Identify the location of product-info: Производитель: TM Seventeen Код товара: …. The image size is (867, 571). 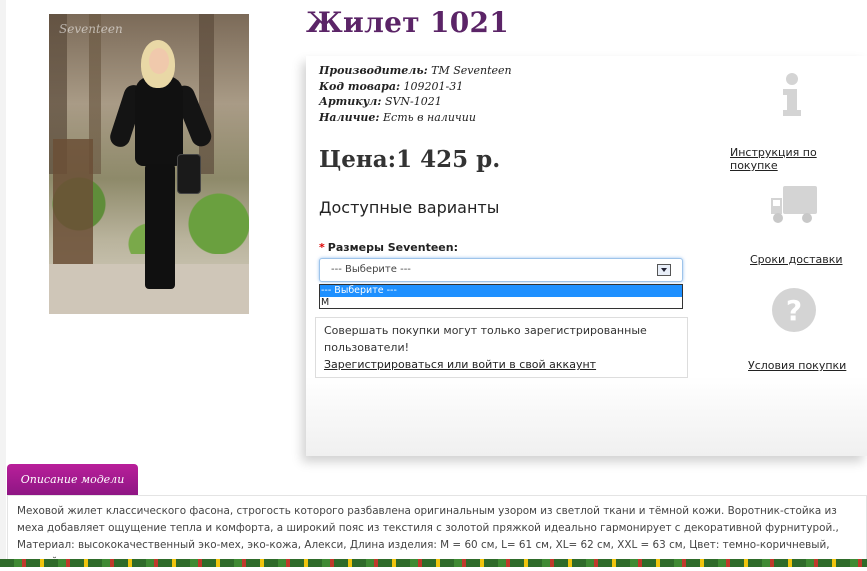
(415, 94).